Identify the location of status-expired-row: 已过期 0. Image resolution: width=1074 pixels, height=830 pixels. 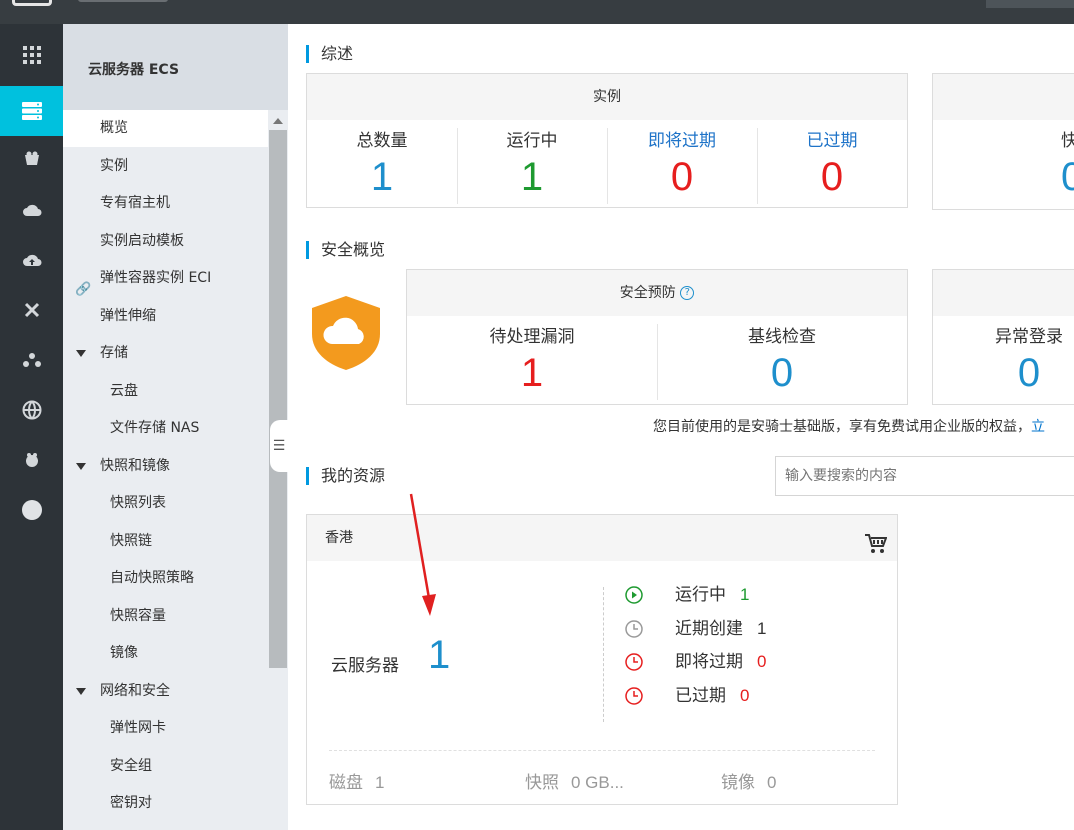
(686, 696).